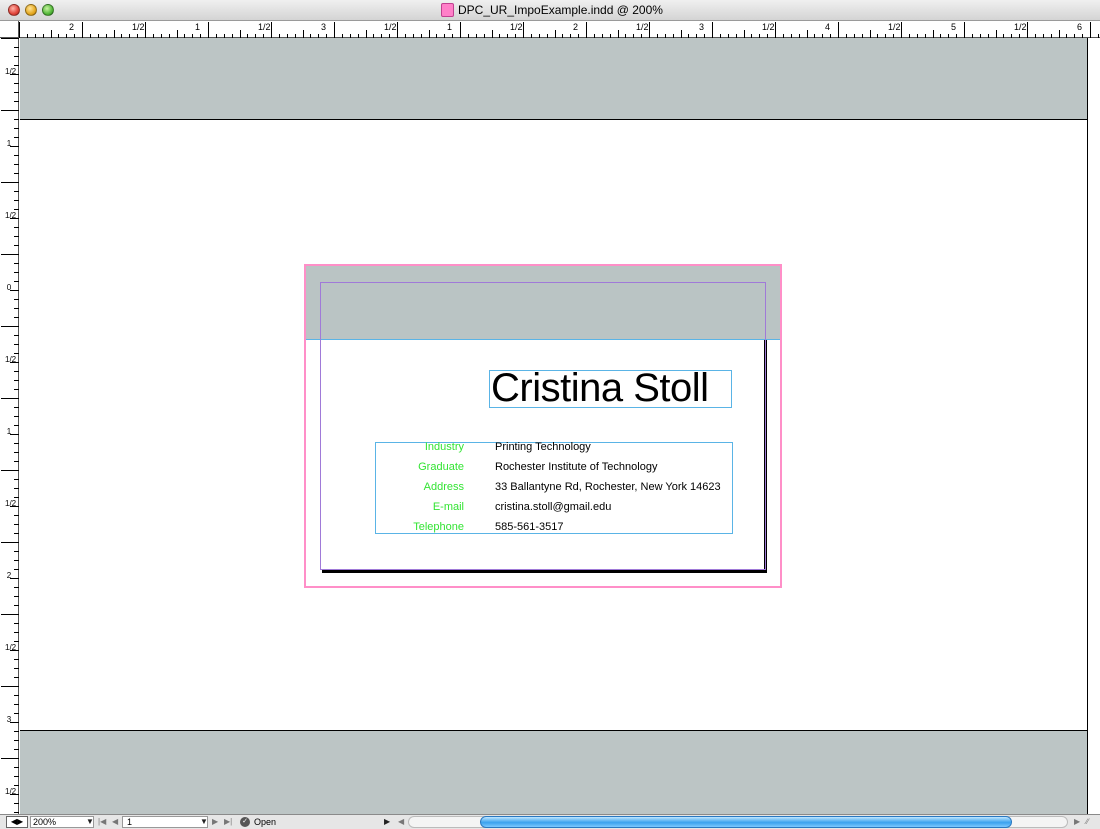  I want to click on info-value-industry: Printing Technology, so click(543, 447).